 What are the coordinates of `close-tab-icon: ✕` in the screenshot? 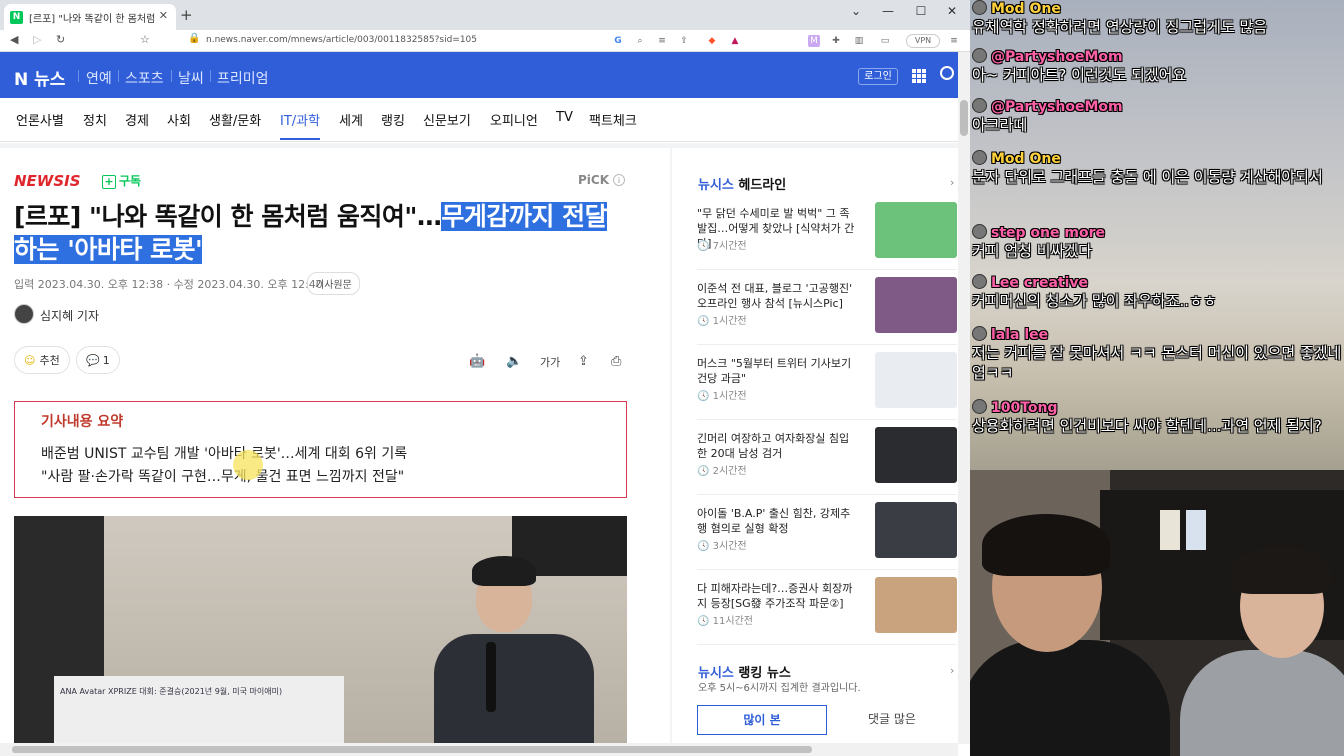 It's located at (163, 15).